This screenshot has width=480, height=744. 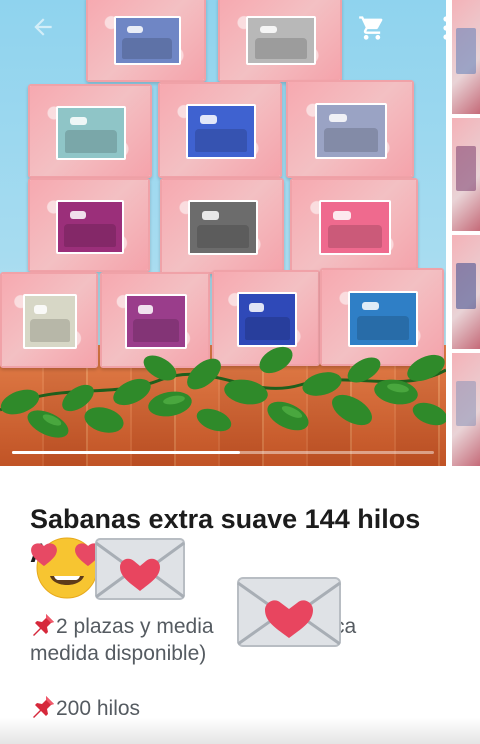 I want to click on gallery-progress-fill, so click(x=126, y=452).